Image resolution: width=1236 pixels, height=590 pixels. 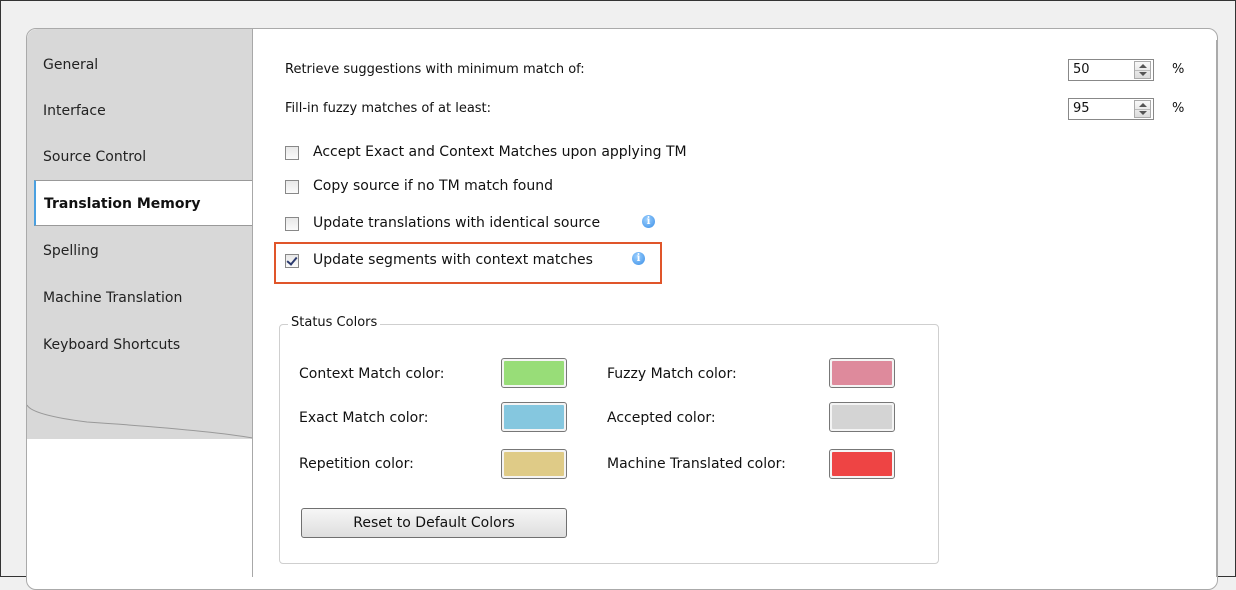 I want to click on exact-match-color-label: Exact Match color:, so click(x=364, y=418).